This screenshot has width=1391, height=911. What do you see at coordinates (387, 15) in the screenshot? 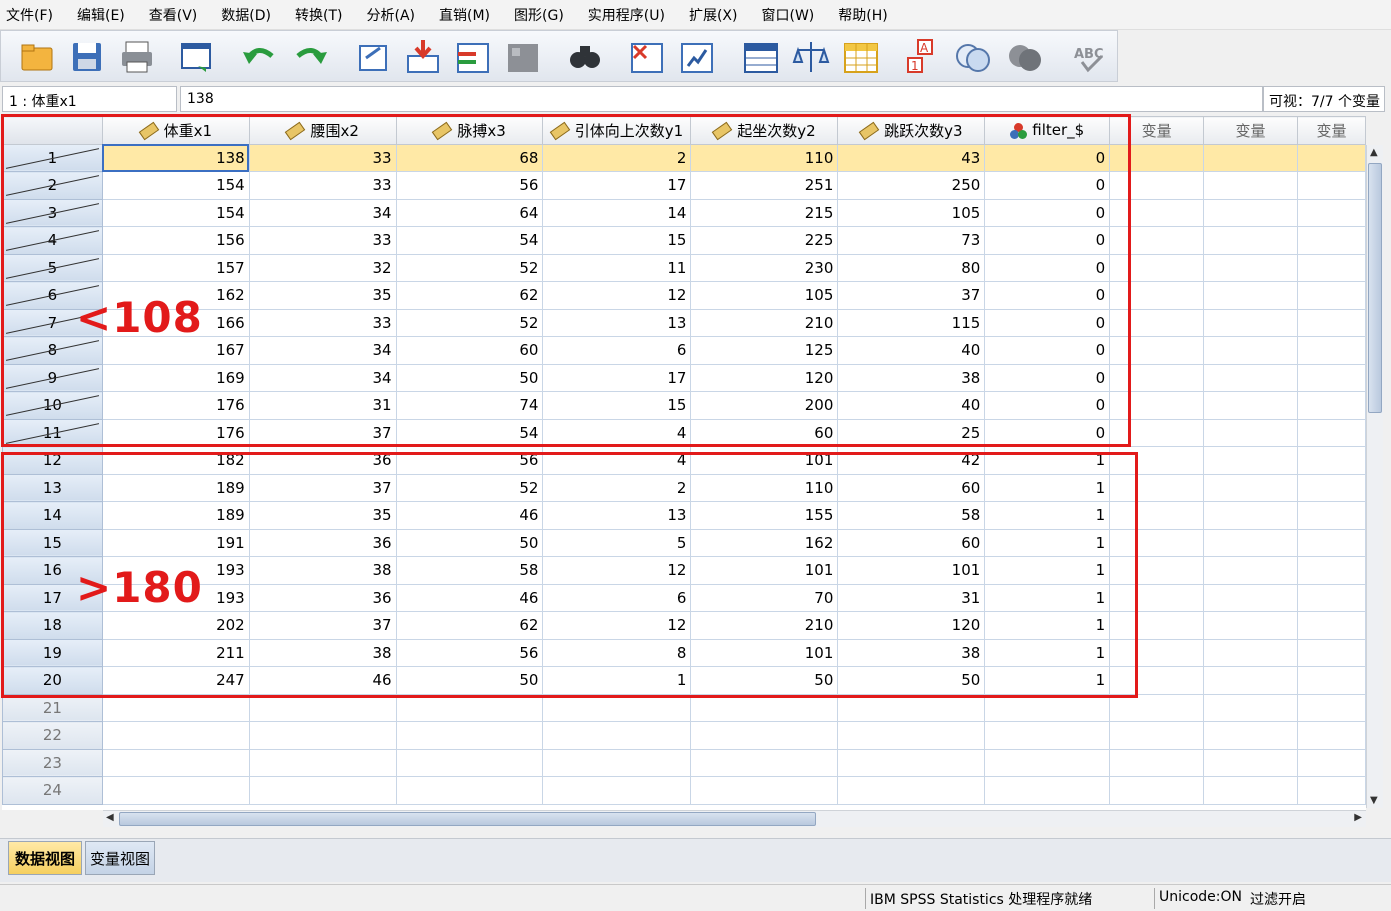
I see `menu-item: 分析(A)` at bounding box center [387, 15].